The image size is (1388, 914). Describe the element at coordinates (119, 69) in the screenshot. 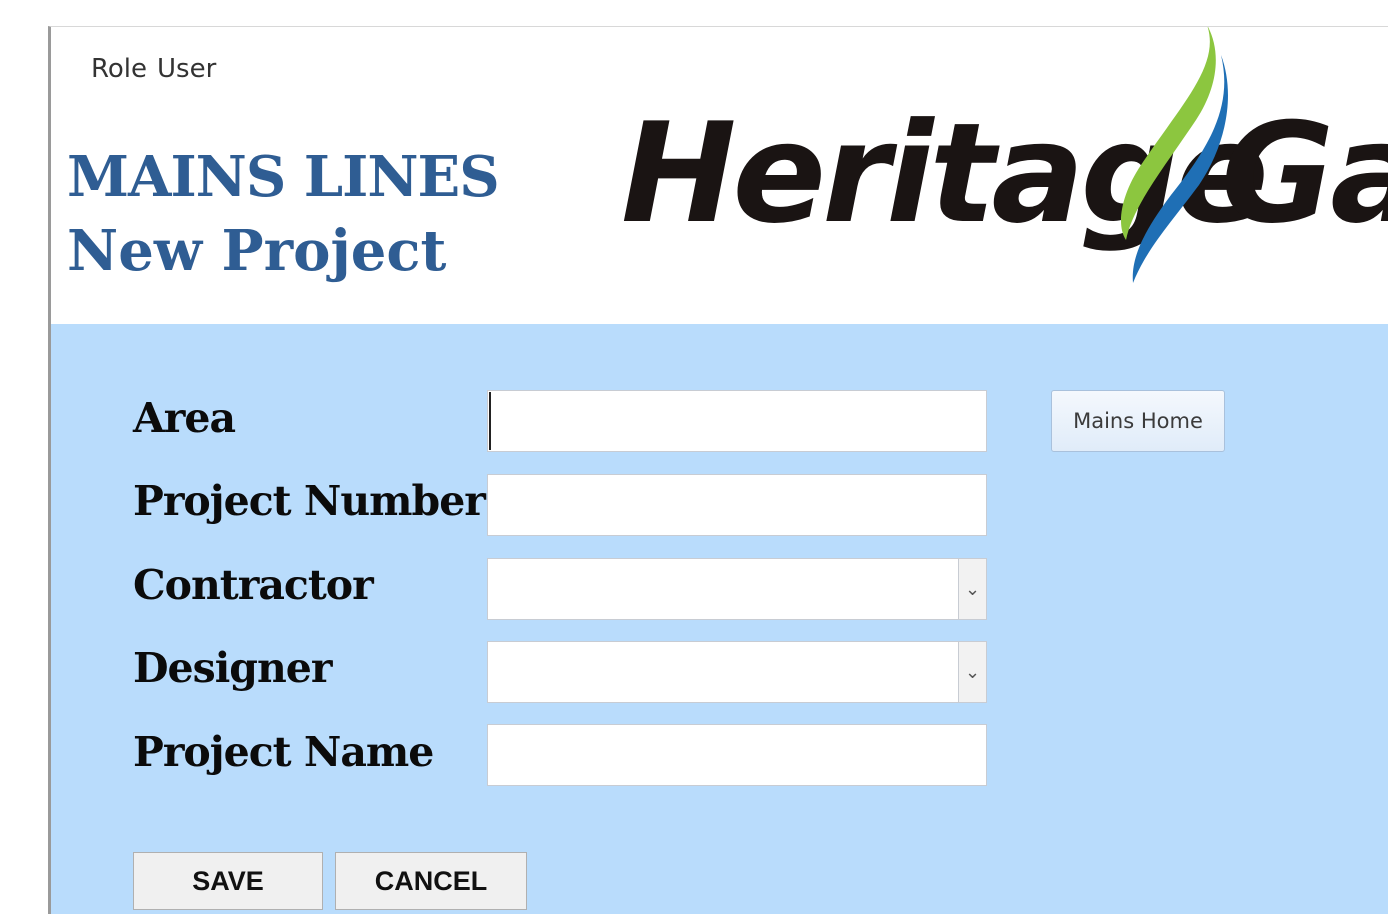

I see `role-label: Role` at that location.